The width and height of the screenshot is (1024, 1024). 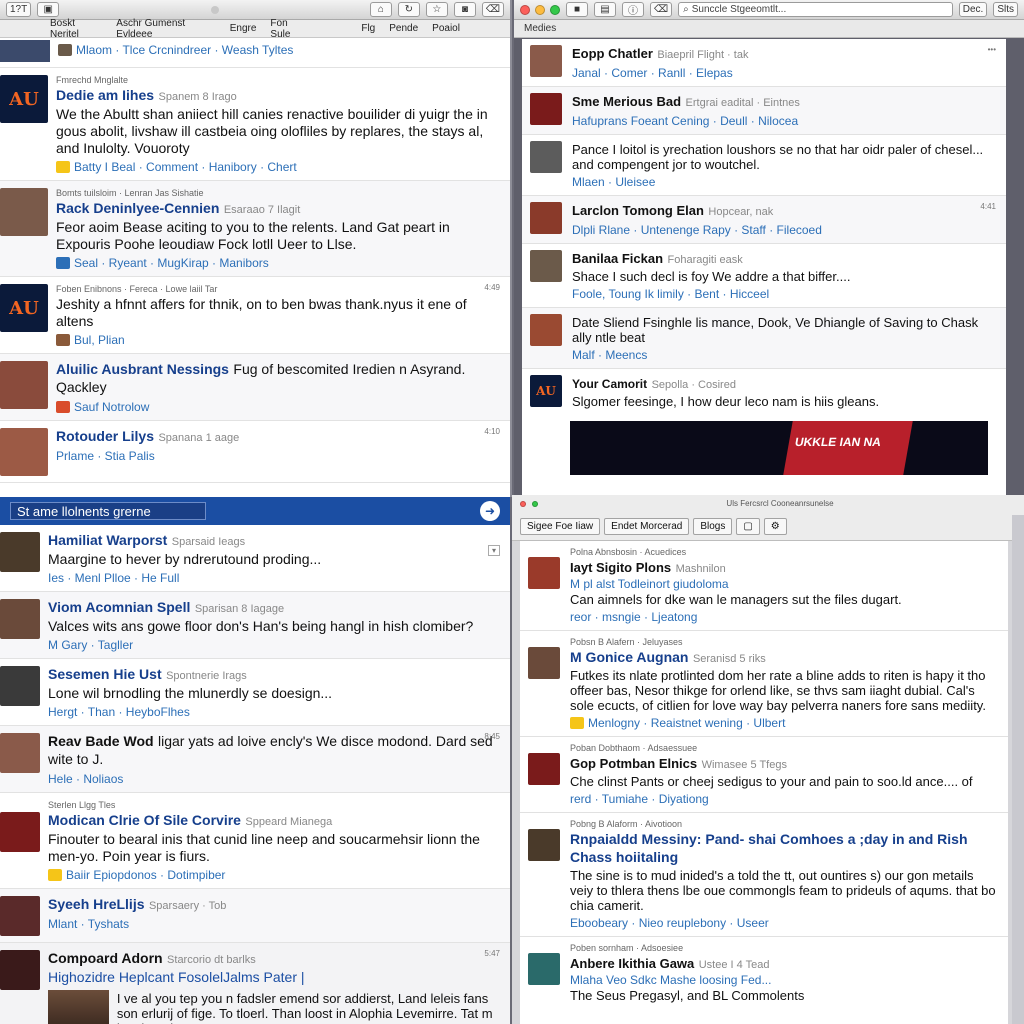 What do you see at coordinates (633, 763) in the screenshot?
I see `author-name: Gop Potmban Elnics` at bounding box center [633, 763].